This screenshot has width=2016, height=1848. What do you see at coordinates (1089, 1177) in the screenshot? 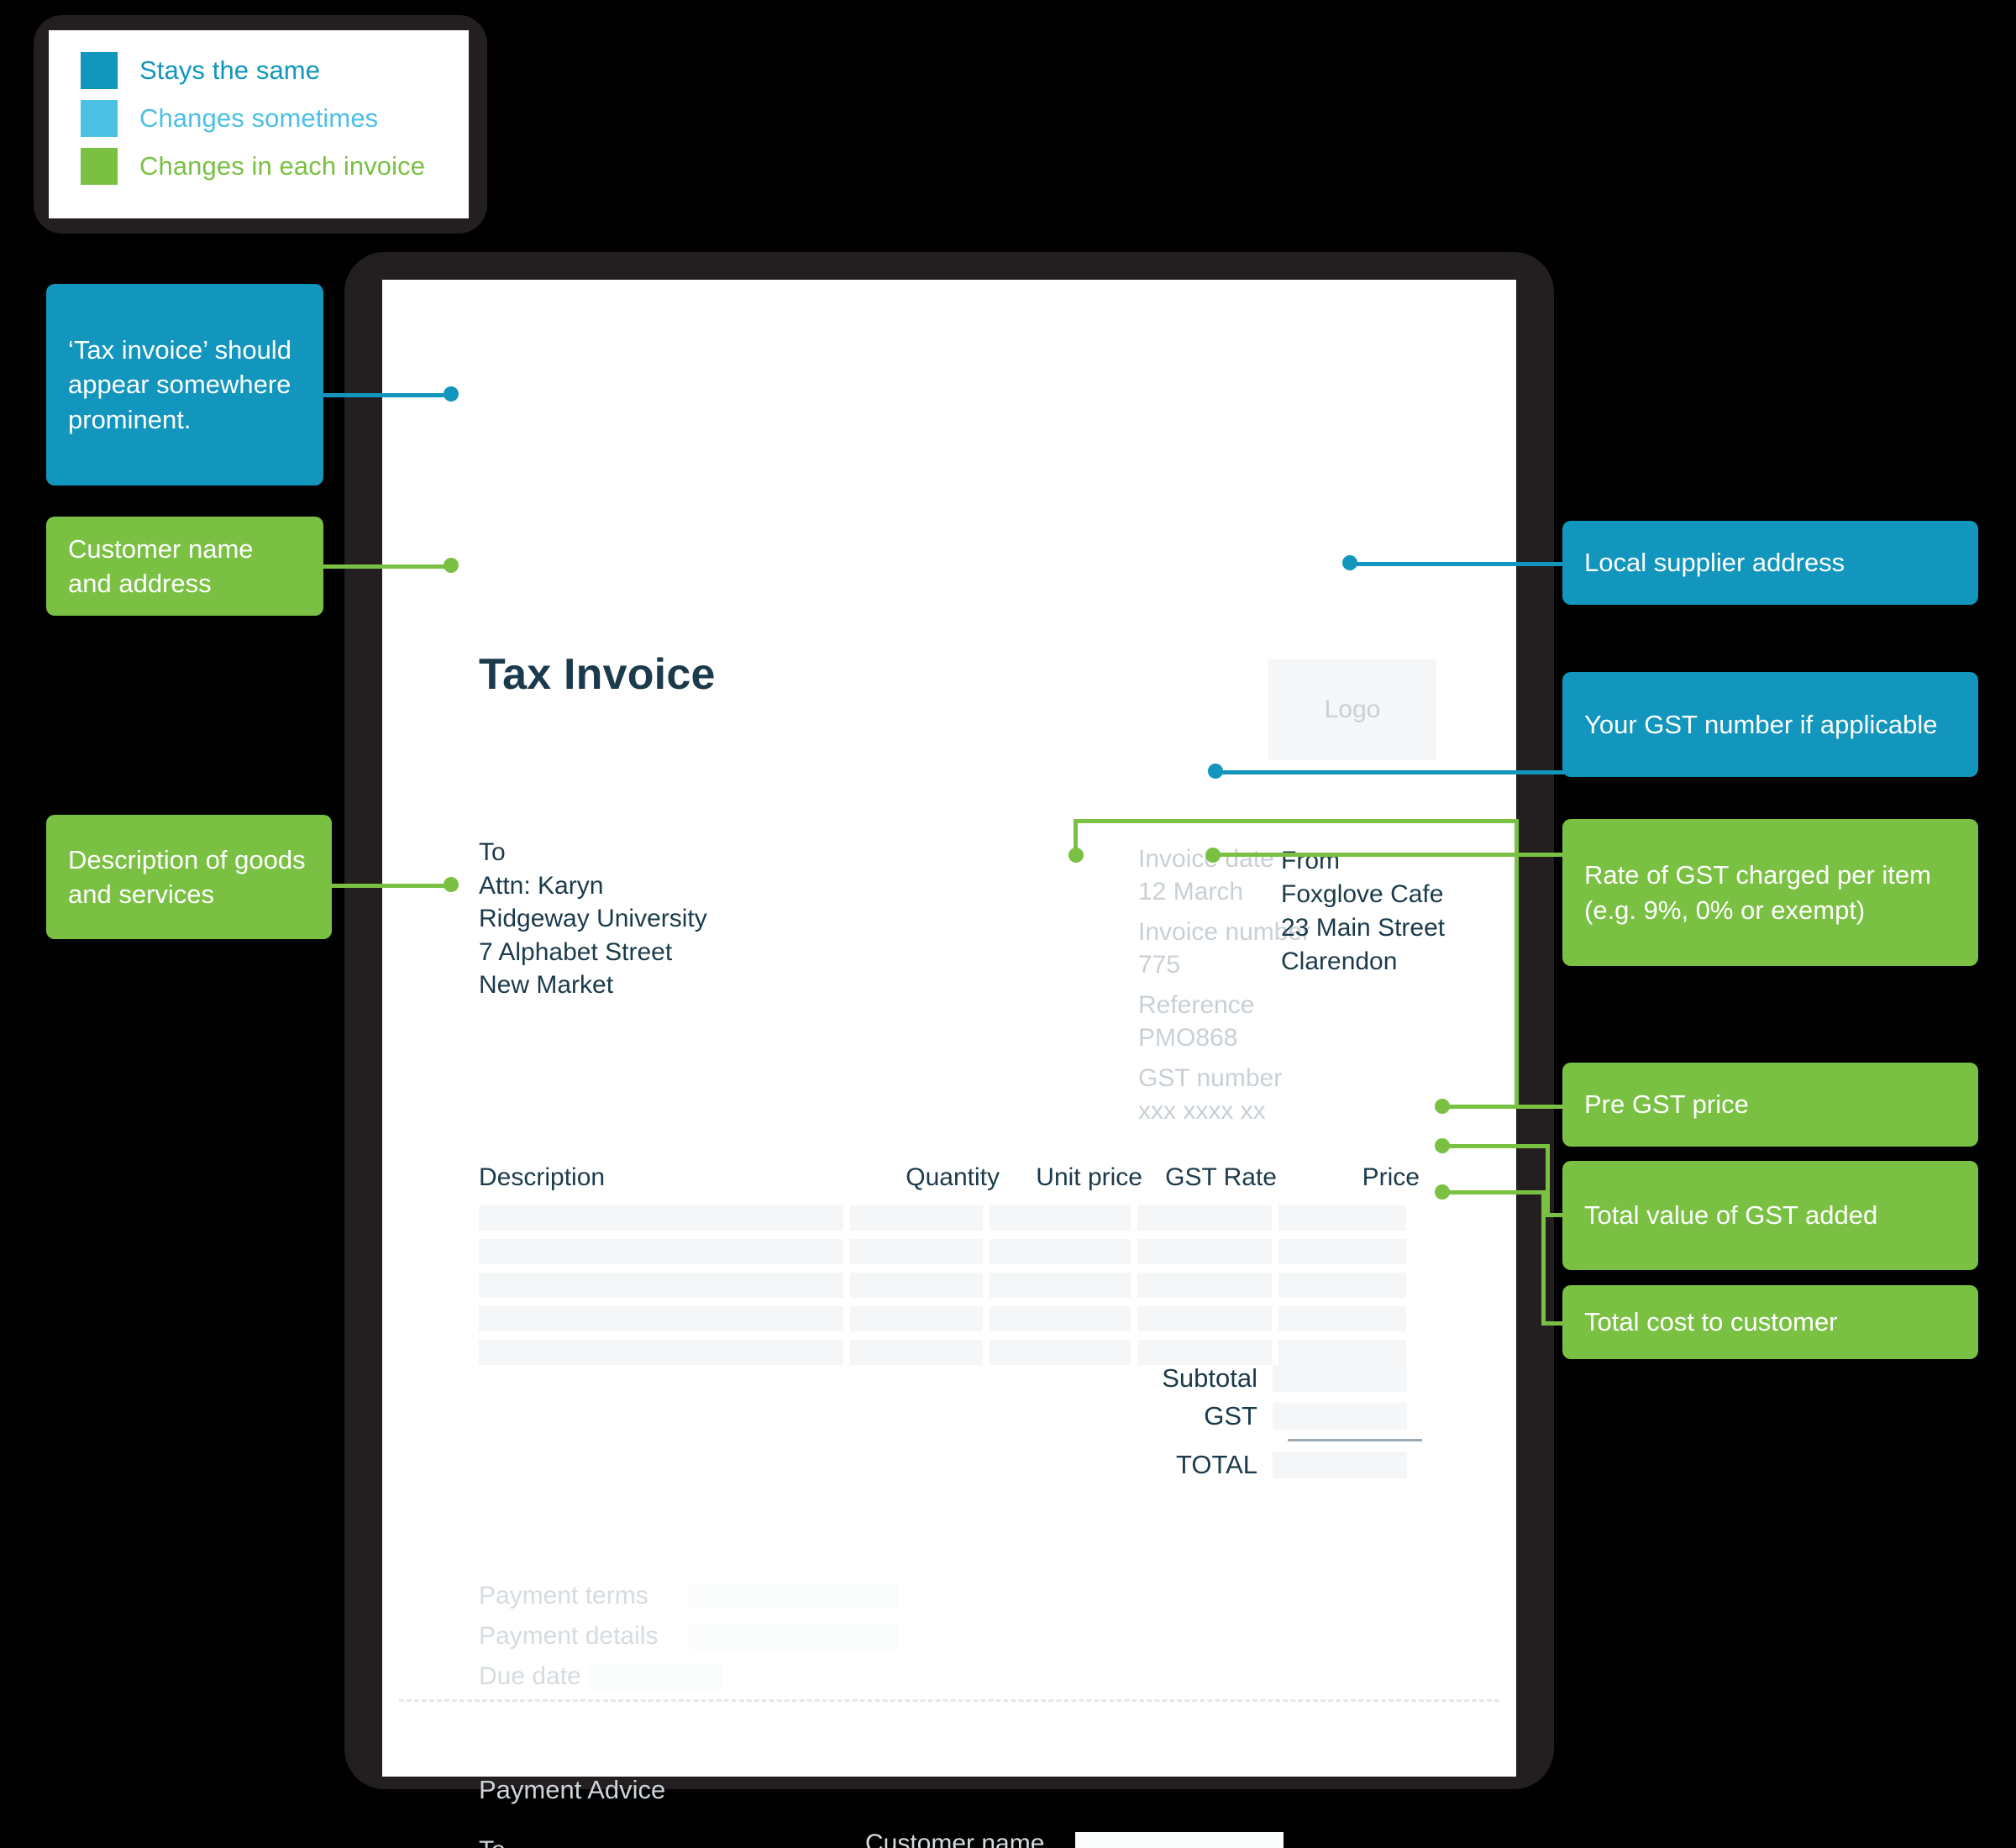
I see `column-header-unit-price: Unit price` at bounding box center [1089, 1177].